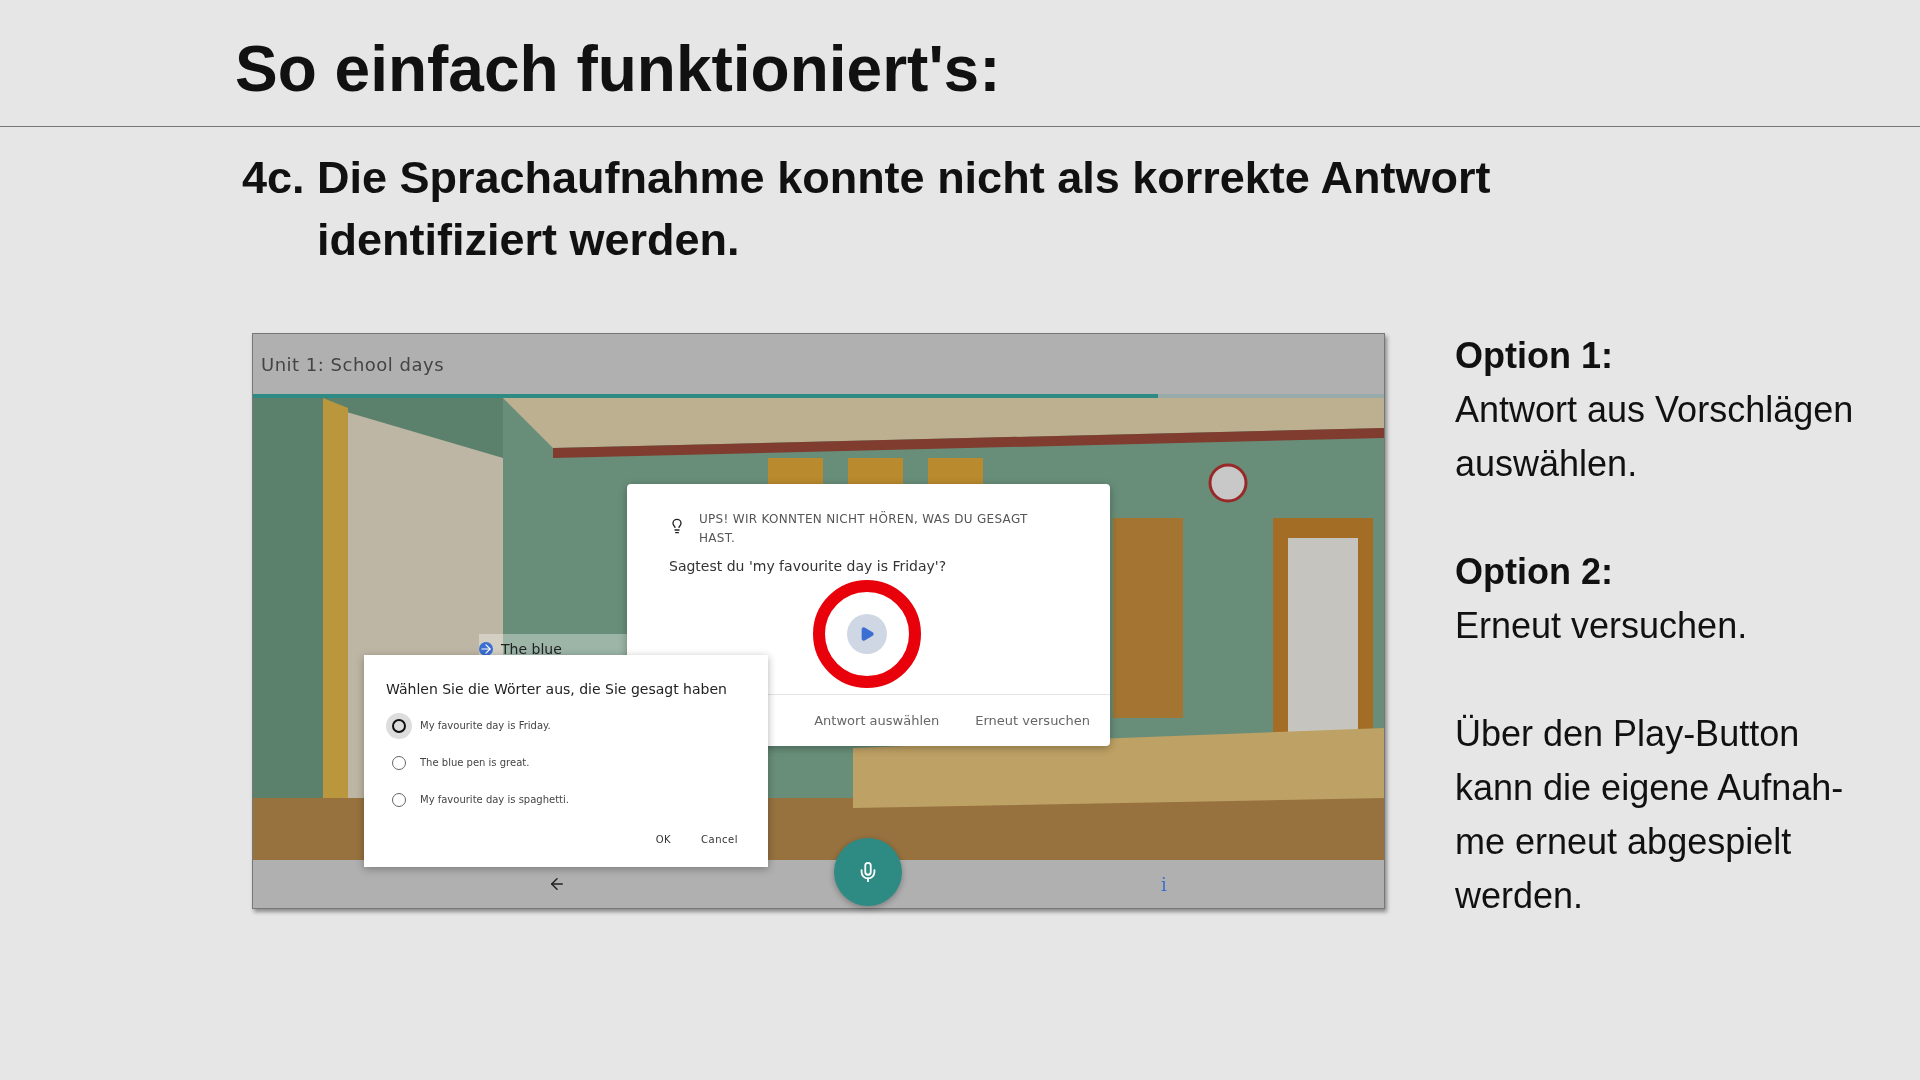 Image resolution: width=1920 pixels, height=1080 pixels. Describe the element at coordinates (274, 178) in the screenshot. I see `step-number: 4c.` at that location.